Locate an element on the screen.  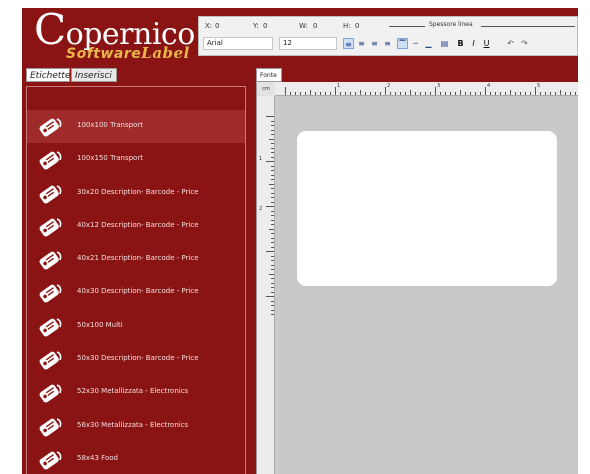
list-item: 58x43 Food is located at coordinates (136, 458).